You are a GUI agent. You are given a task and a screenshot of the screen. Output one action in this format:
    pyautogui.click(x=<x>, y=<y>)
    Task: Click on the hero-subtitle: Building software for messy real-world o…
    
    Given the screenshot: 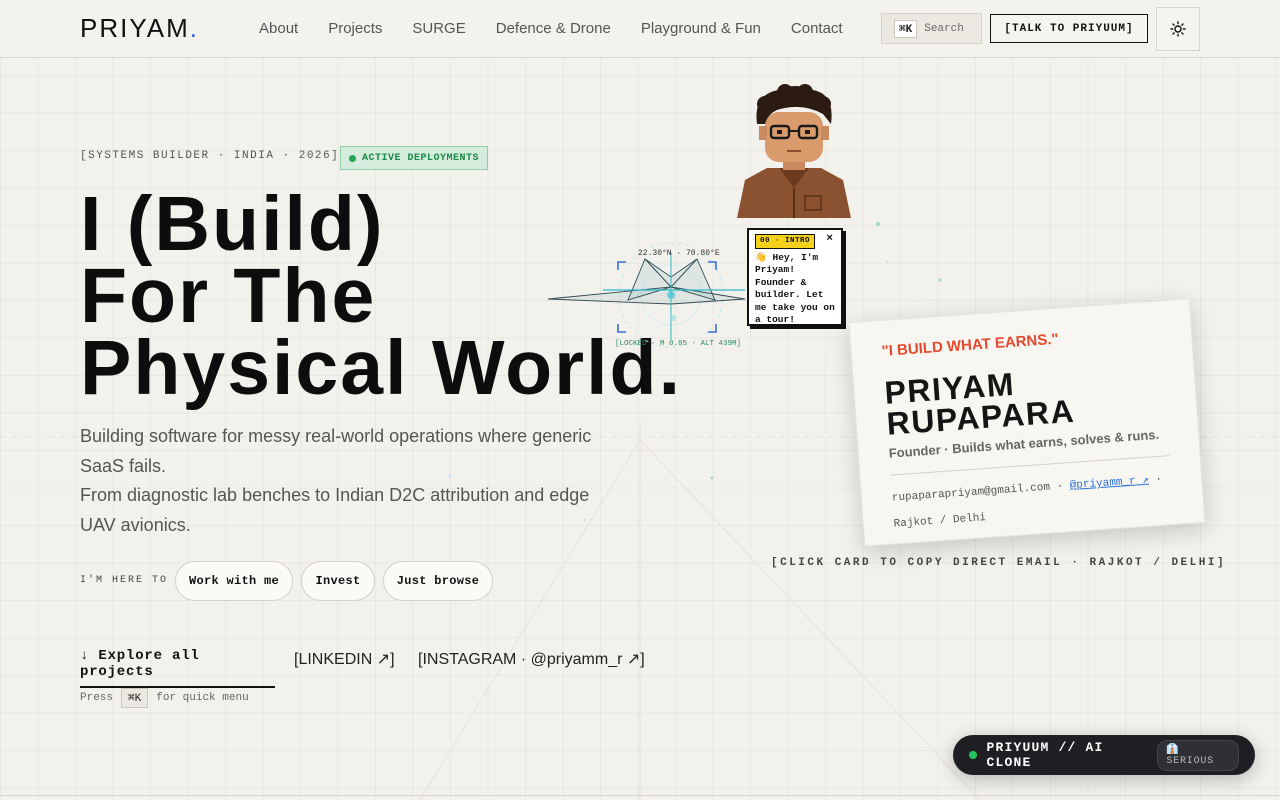 What is the action you would take?
    pyautogui.click(x=350, y=481)
    